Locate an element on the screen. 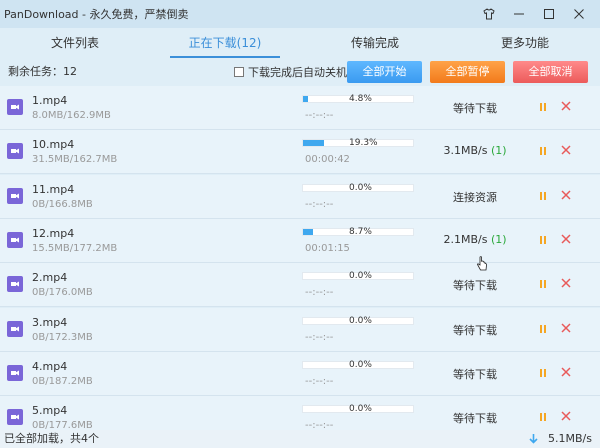  progress-fill is located at coordinates (306, 99).